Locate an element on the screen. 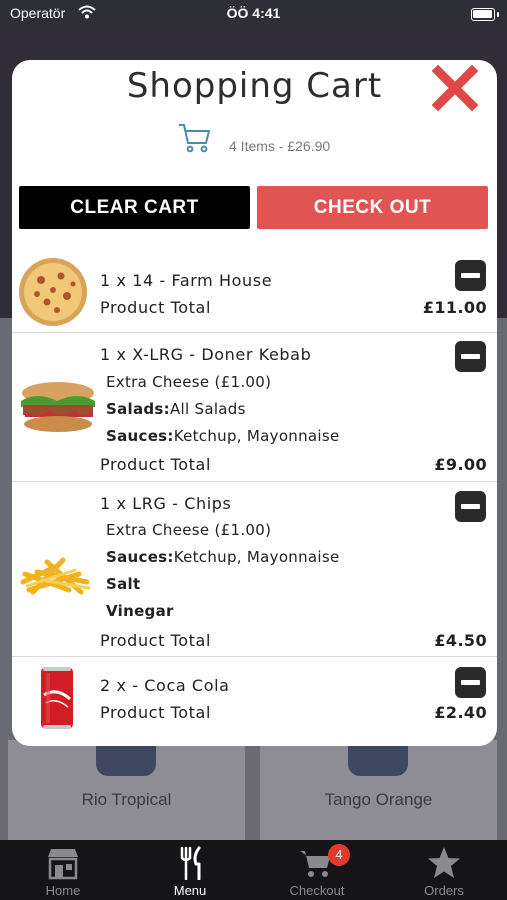 Image resolution: width=507 pixels, height=900 pixels. product-name: Rio Tropical is located at coordinates (126, 799).